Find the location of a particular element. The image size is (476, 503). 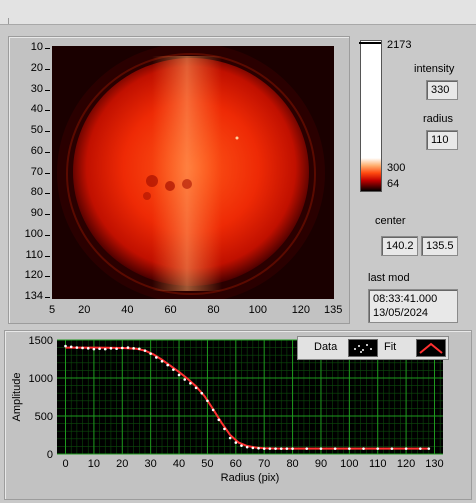

image-y-tick: 120 is located at coordinates (33, 275).